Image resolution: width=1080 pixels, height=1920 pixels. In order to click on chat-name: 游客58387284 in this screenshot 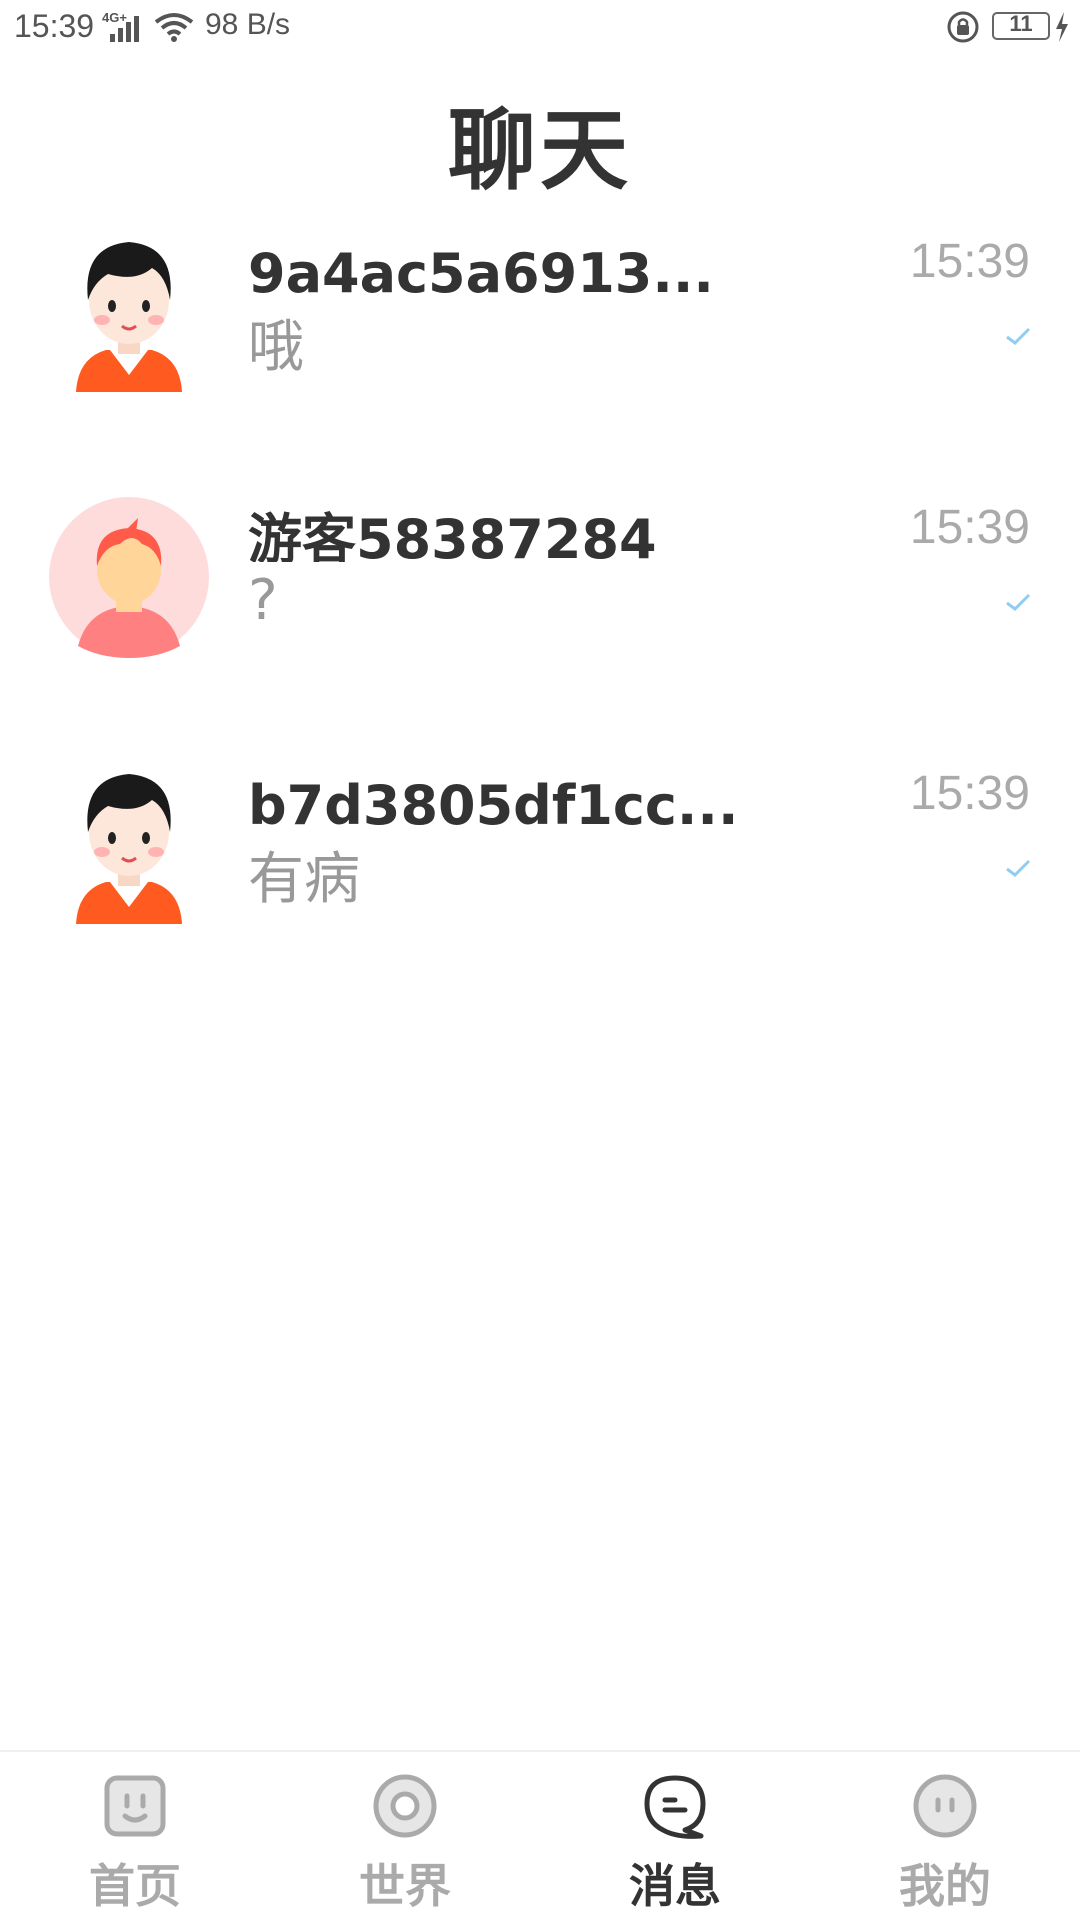, I will do `click(452, 535)`.